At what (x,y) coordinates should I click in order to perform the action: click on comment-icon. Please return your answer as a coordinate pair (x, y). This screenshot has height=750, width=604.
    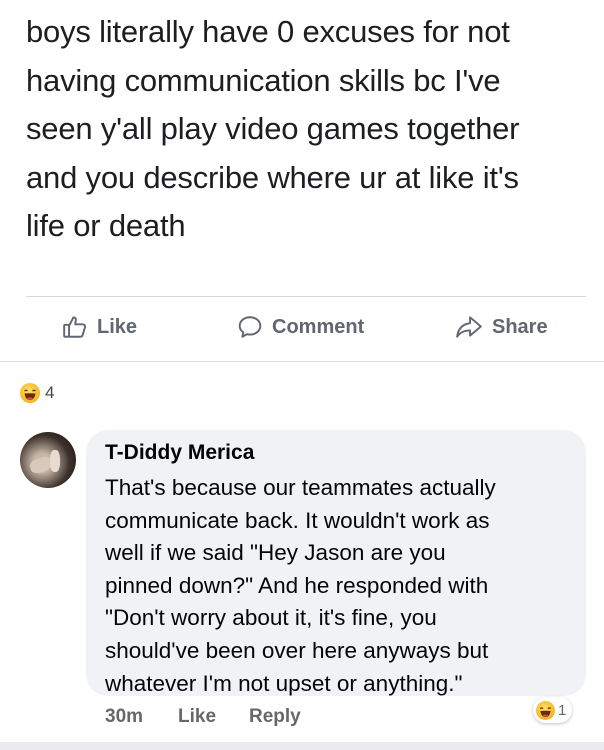
    Looking at the image, I should click on (250, 327).